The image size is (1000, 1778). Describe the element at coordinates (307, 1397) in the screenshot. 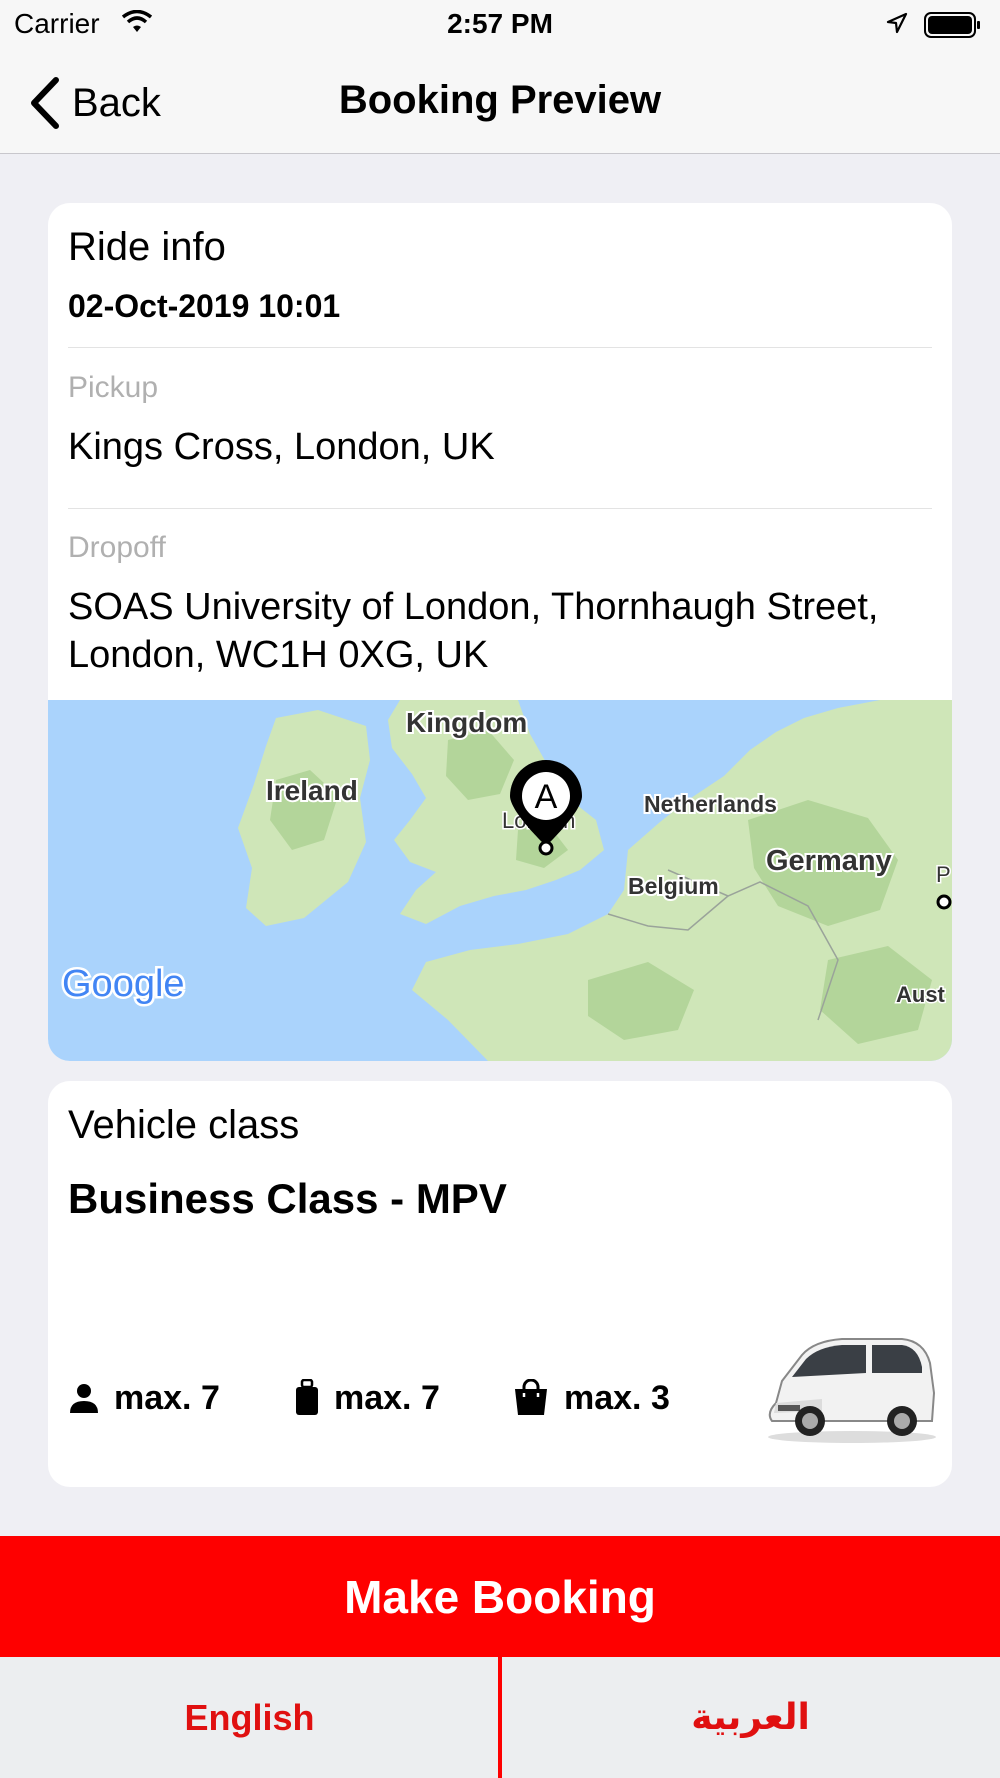

I see `suitcase-icon` at that location.